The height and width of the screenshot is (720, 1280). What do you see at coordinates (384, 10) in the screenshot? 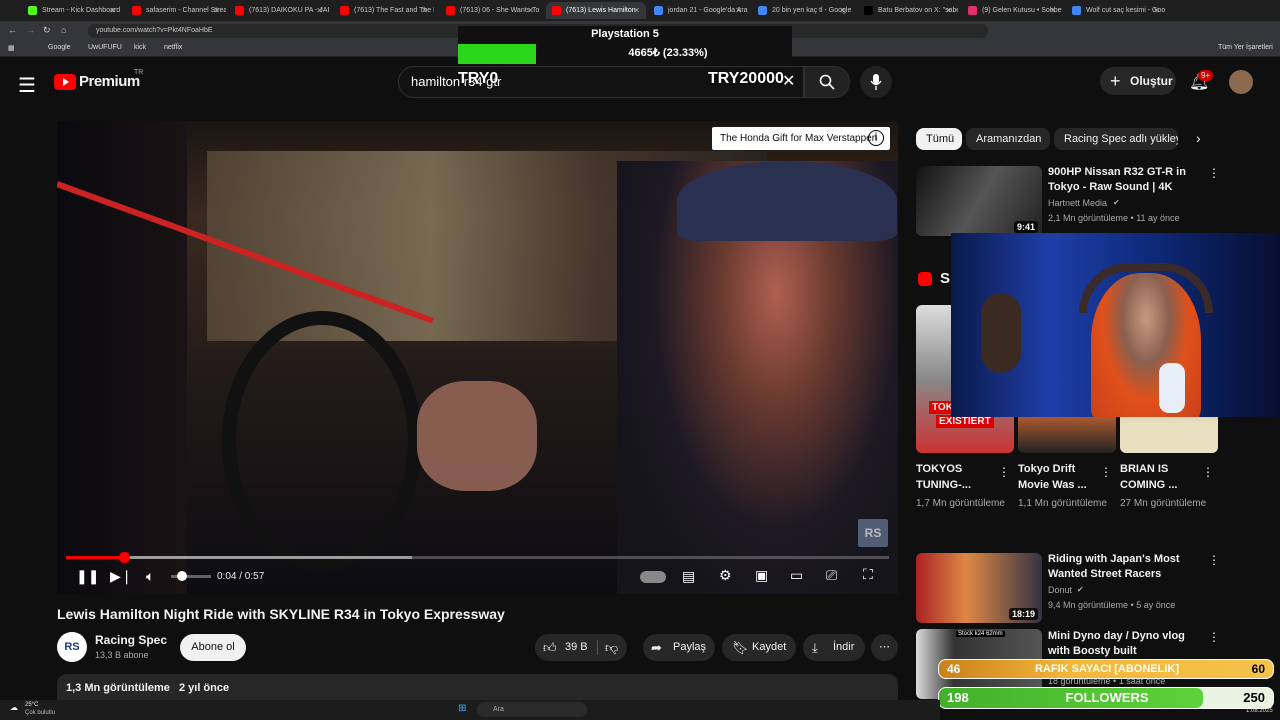
I see `browser-tab: (7613) The Fast and The F ✕` at bounding box center [384, 10].